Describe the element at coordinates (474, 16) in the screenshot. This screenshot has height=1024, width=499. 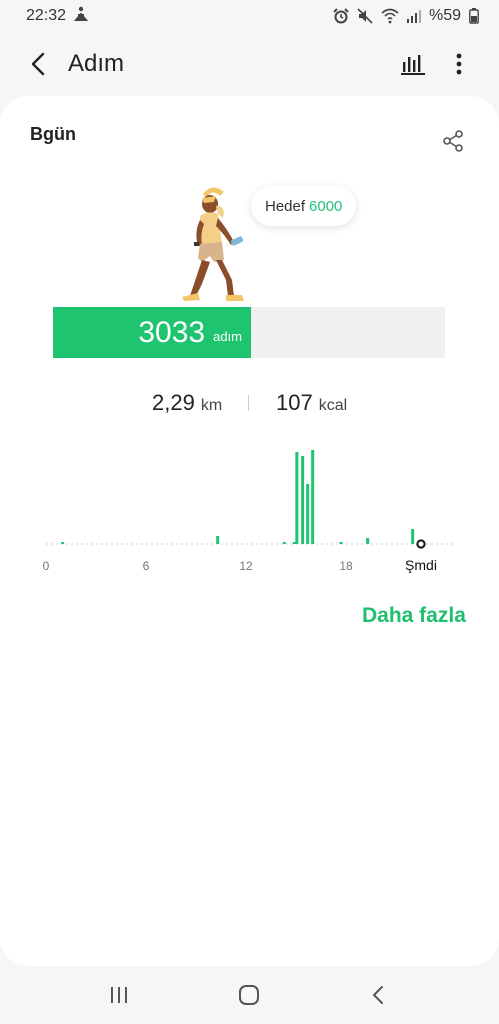
I see `battery-icon` at that location.